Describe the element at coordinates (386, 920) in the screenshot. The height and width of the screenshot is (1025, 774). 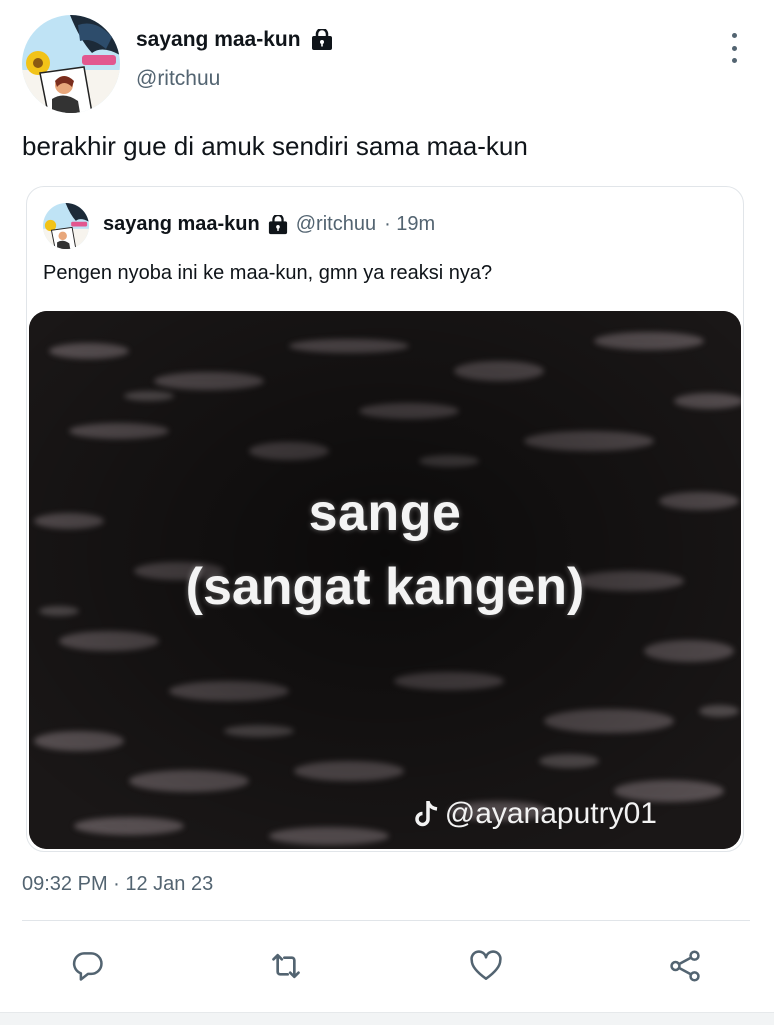
I see `divider` at that location.